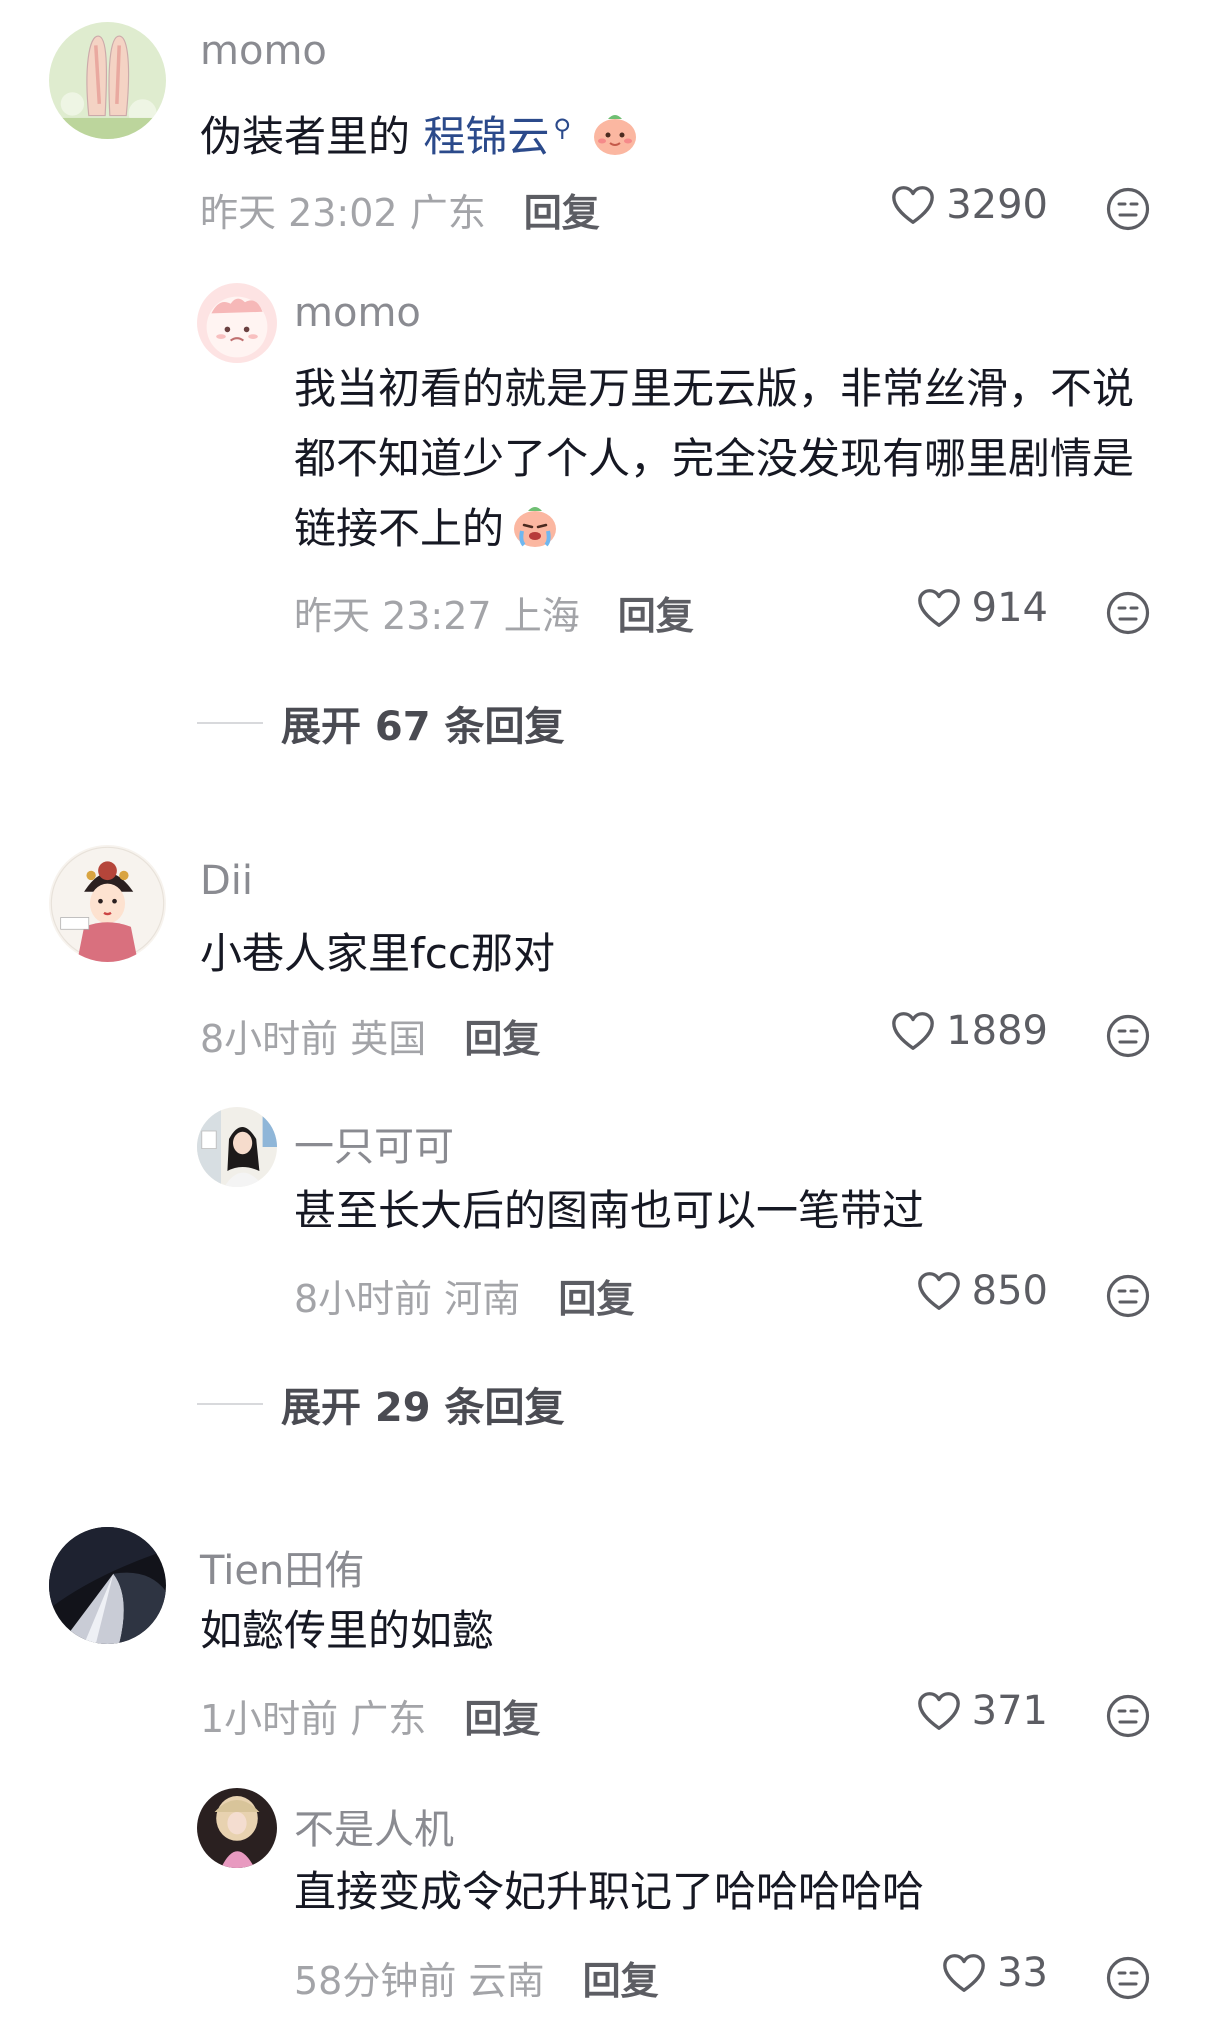 This screenshot has height=2034, width=1216. I want to click on blush-face-emoji, so click(615, 134).